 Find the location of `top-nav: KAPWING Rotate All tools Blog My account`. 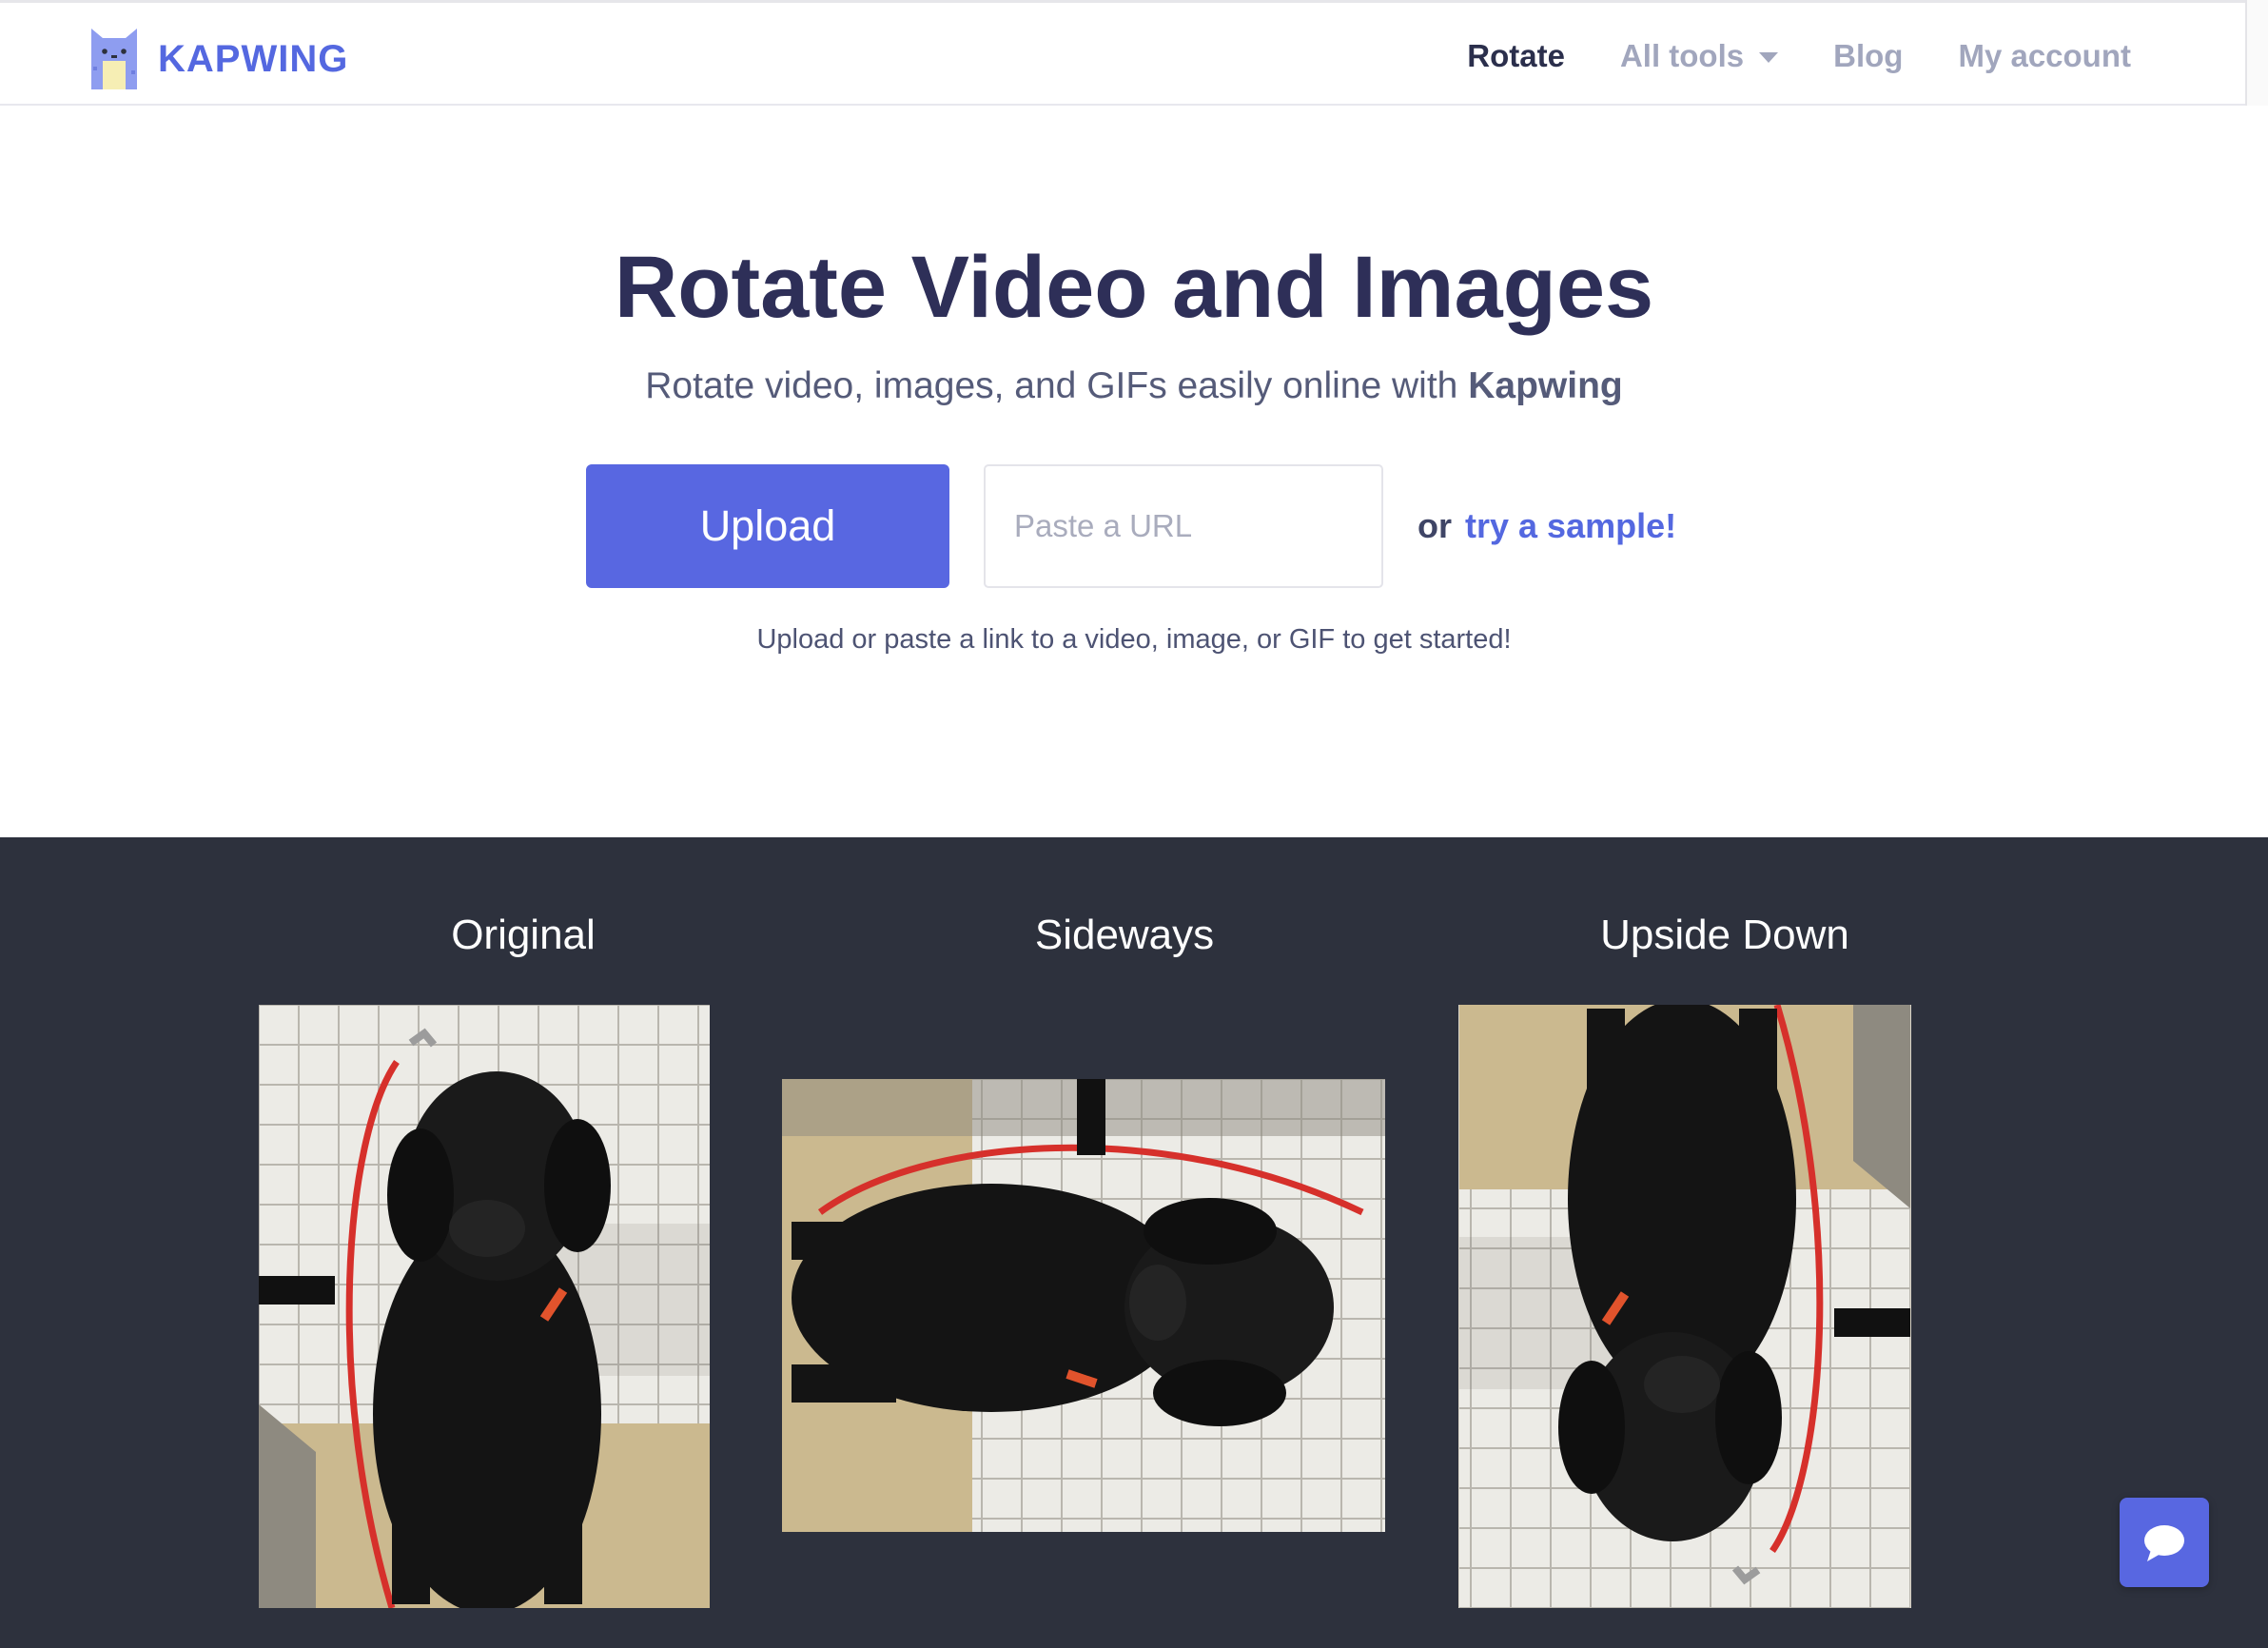

top-nav: KAPWING Rotate All tools Blog My account is located at coordinates (1122, 53).